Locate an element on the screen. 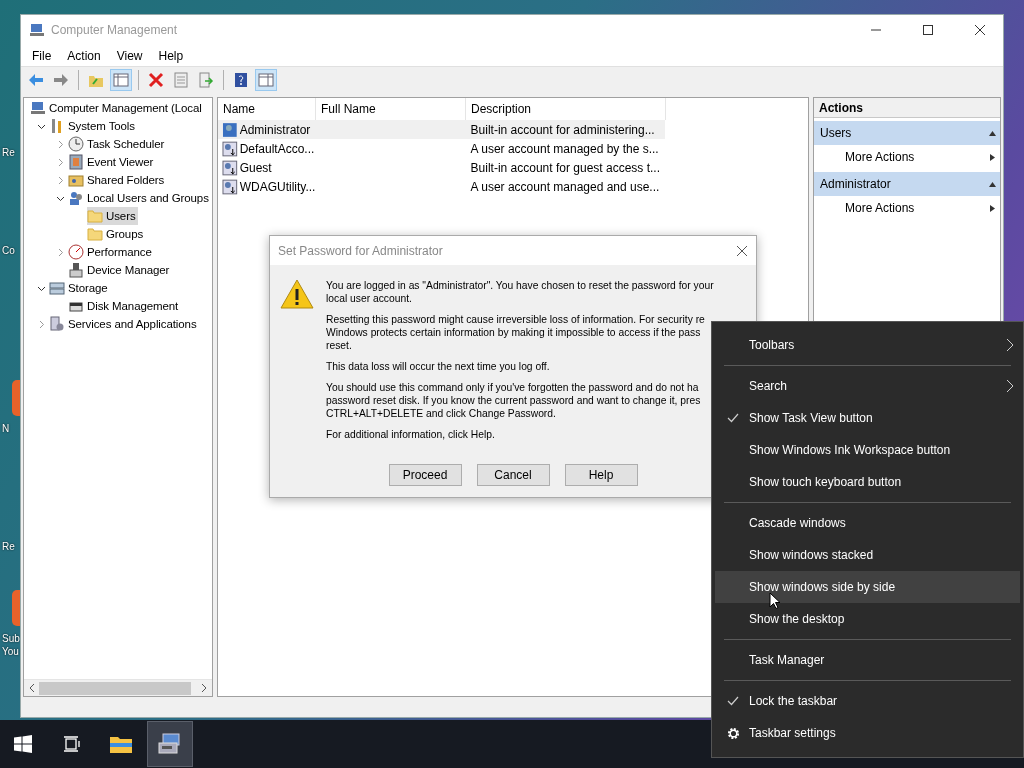 This screenshot has width=1024, height=768. tree-item: System Tools is located at coordinates (93, 126).